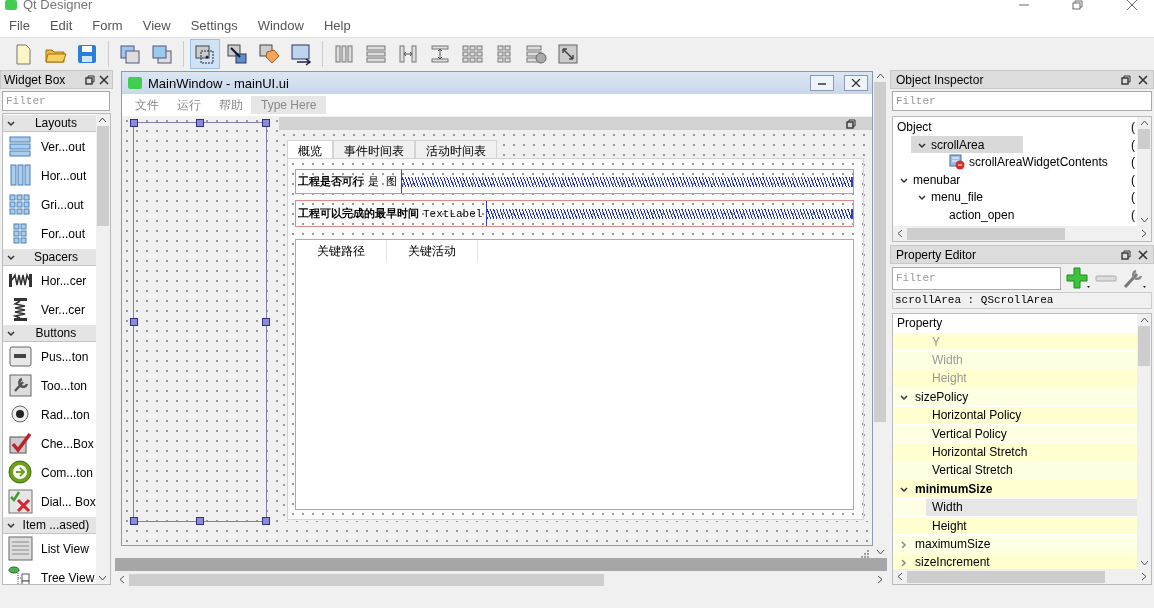 This screenshot has width=1154, height=608. What do you see at coordinates (107, 25) in the screenshot?
I see `menu-item: Form` at bounding box center [107, 25].